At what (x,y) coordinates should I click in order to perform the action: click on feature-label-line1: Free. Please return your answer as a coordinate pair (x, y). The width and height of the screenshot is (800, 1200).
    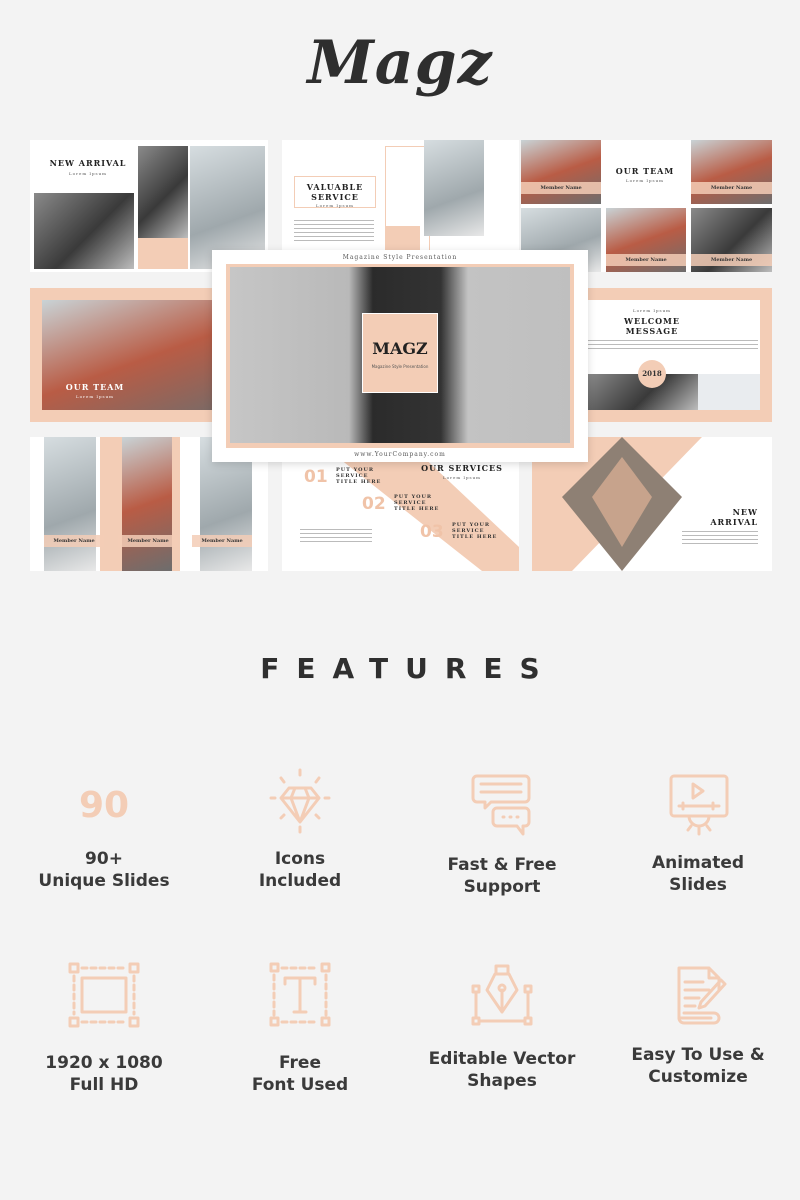
    Looking at the image, I should click on (300, 1063).